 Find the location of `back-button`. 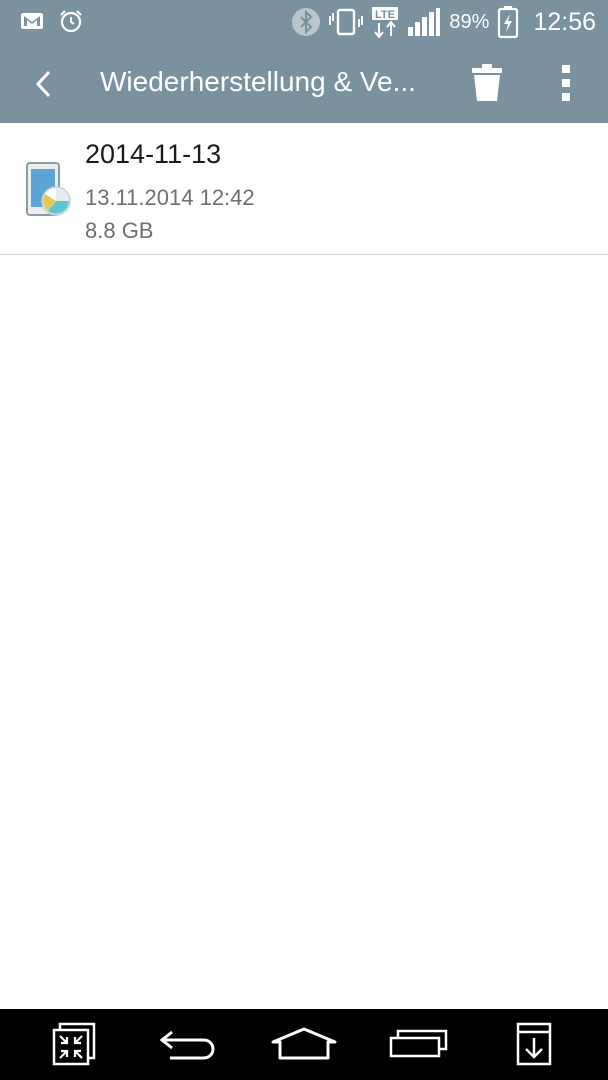

back-button is located at coordinates (44, 84).